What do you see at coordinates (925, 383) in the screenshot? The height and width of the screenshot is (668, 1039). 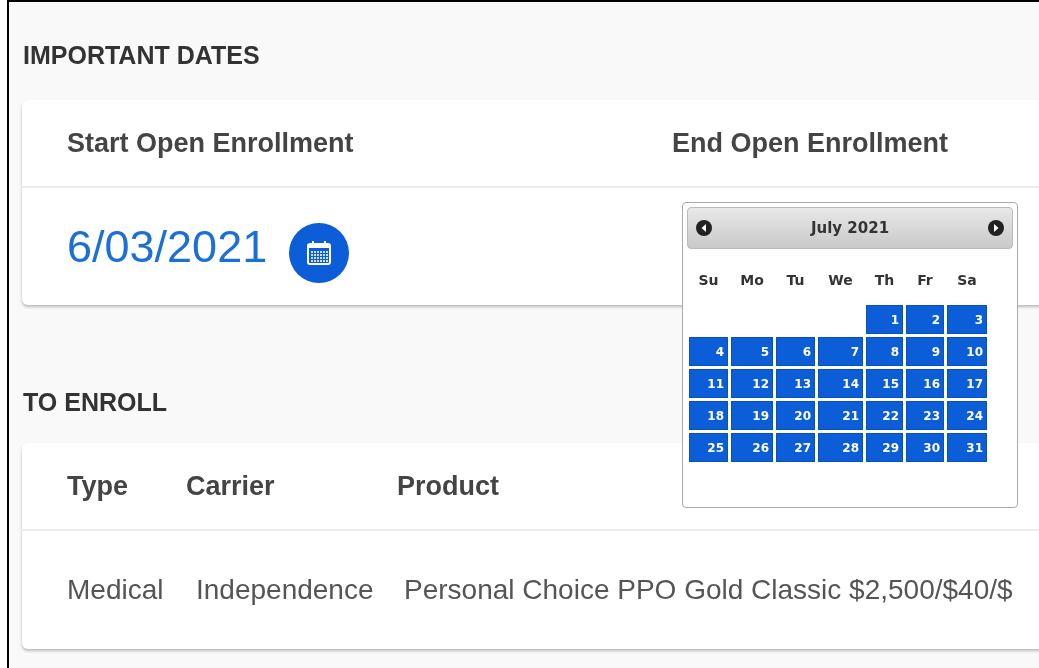 I see `day-cell: 16` at bounding box center [925, 383].